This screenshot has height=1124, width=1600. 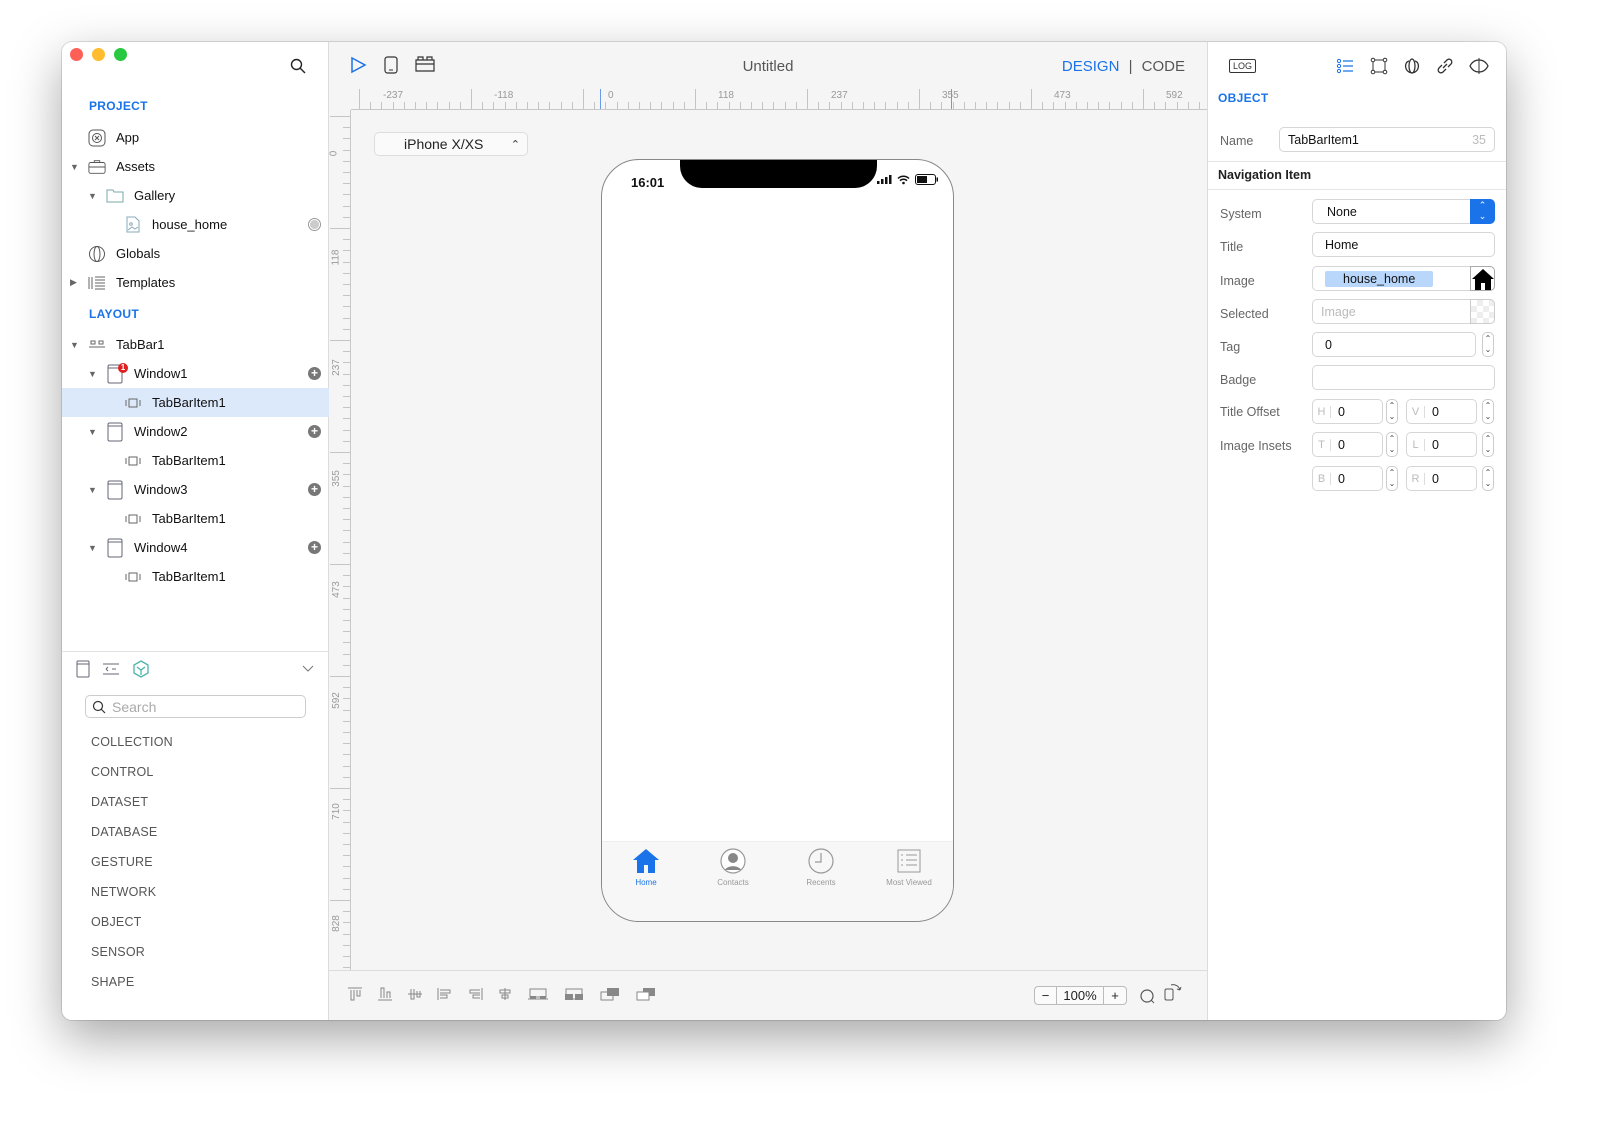 I want to click on link-icon, so click(x=1445, y=66).